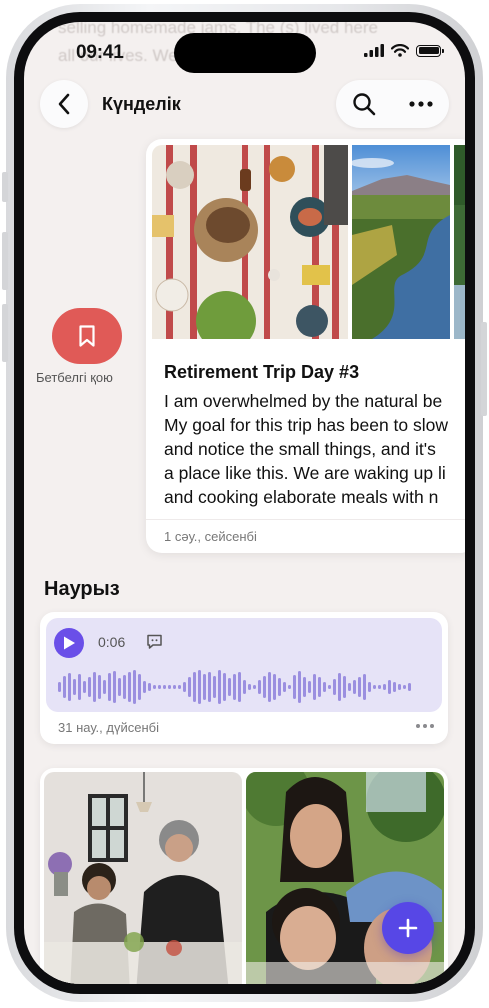 Image resolution: width=489 pixels, height=1008 pixels. What do you see at coordinates (64, 104) in the screenshot?
I see `back-button` at bounding box center [64, 104].